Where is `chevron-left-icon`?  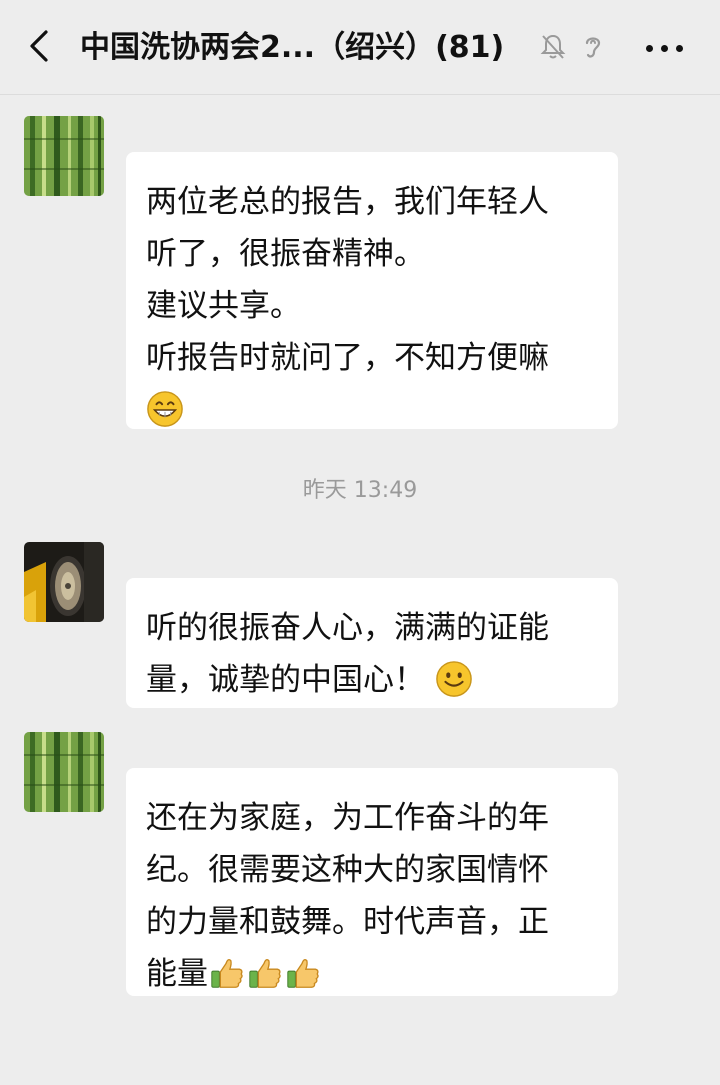 chevron-left-icon is located at coordinates (39, 46).